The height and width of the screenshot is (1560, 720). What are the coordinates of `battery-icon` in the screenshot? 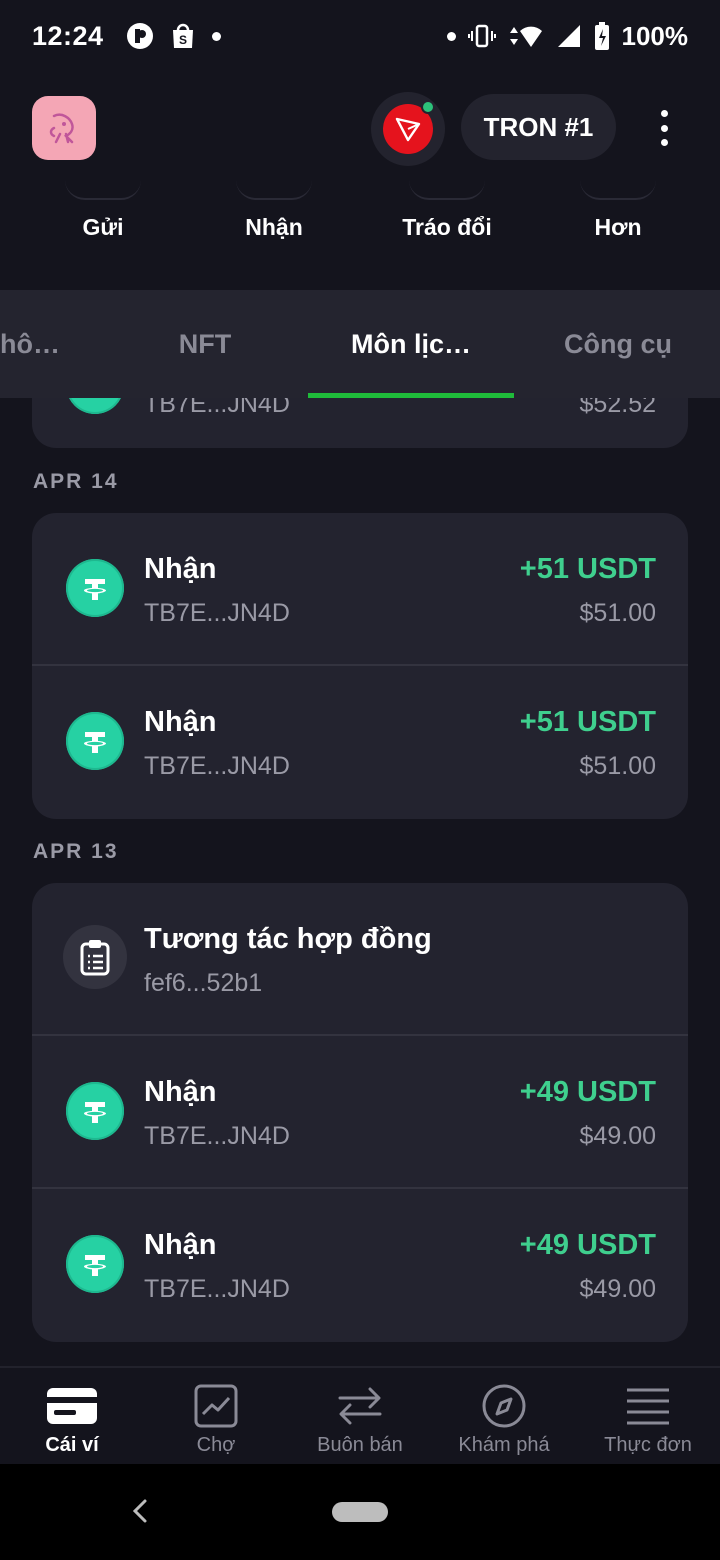 It's located at (601, 36).